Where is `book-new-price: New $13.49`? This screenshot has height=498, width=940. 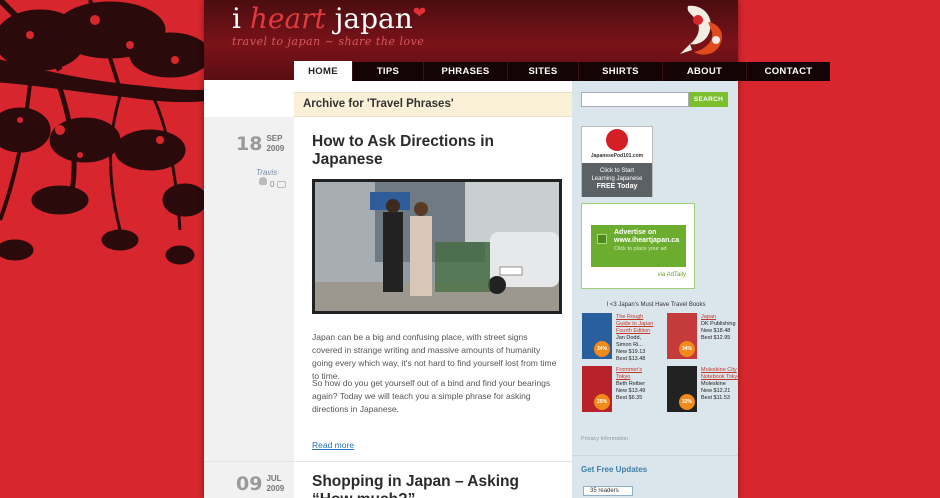
book-new-price: New $13.49 is located at coordinates (631, 391).